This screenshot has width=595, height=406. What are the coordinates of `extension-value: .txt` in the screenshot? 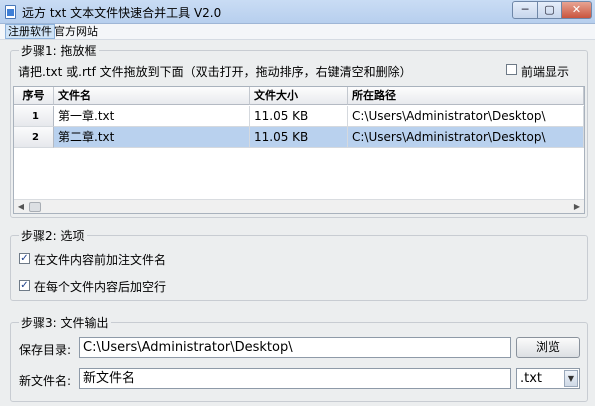 It's located at (531, 378).